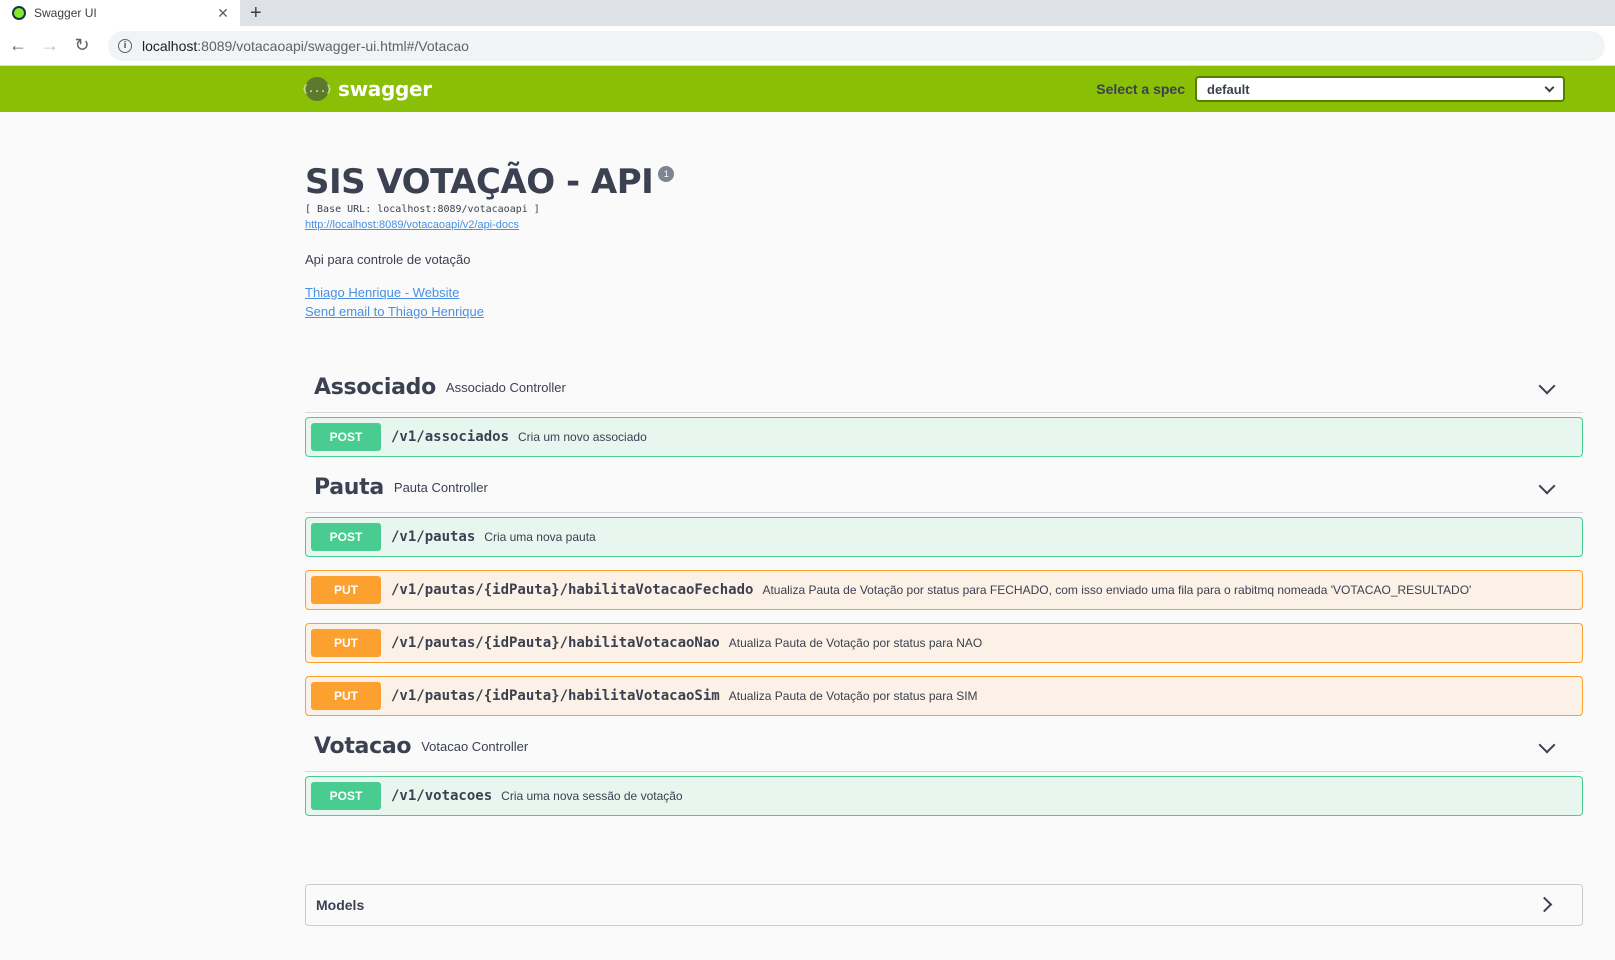 This screenshot has height=960, width=1615. Describe the element at coordinates (475, 746) in the screenshot. I see `tag-description: Votacao Controller` at that location.